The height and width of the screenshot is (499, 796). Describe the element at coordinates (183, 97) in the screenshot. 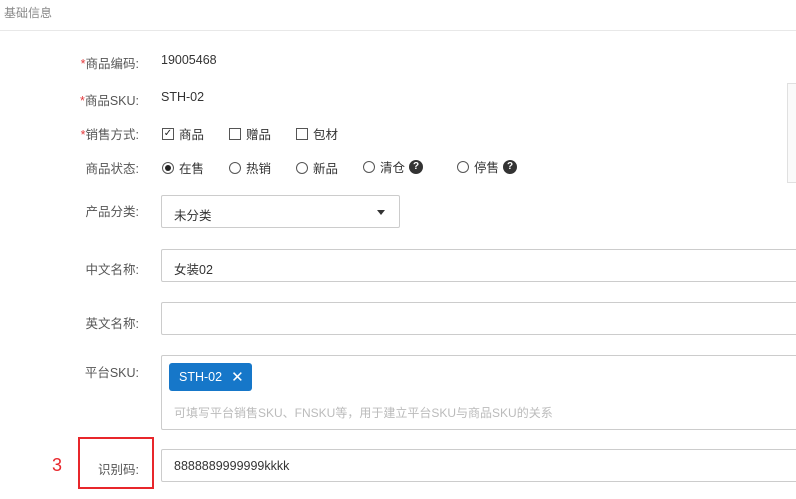

I see `product-sku-value: STH-02` at that location.